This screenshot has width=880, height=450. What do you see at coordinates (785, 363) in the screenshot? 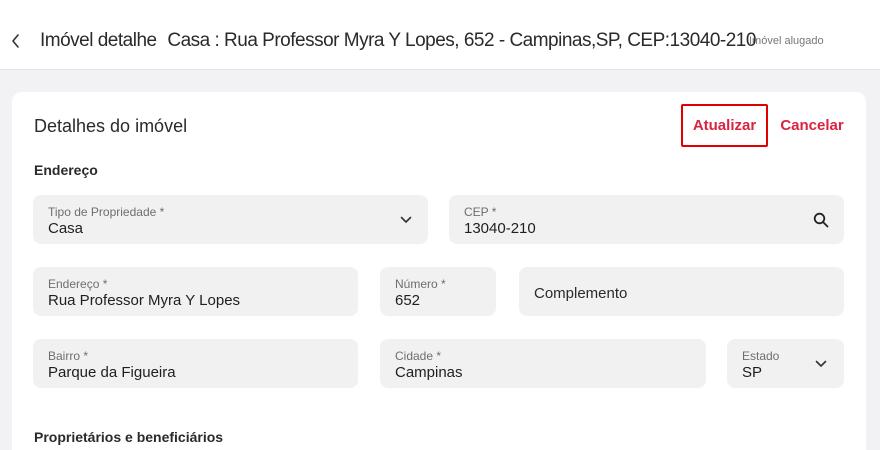
I see `state-select: Estado SP` at bounding box center [785, 363].